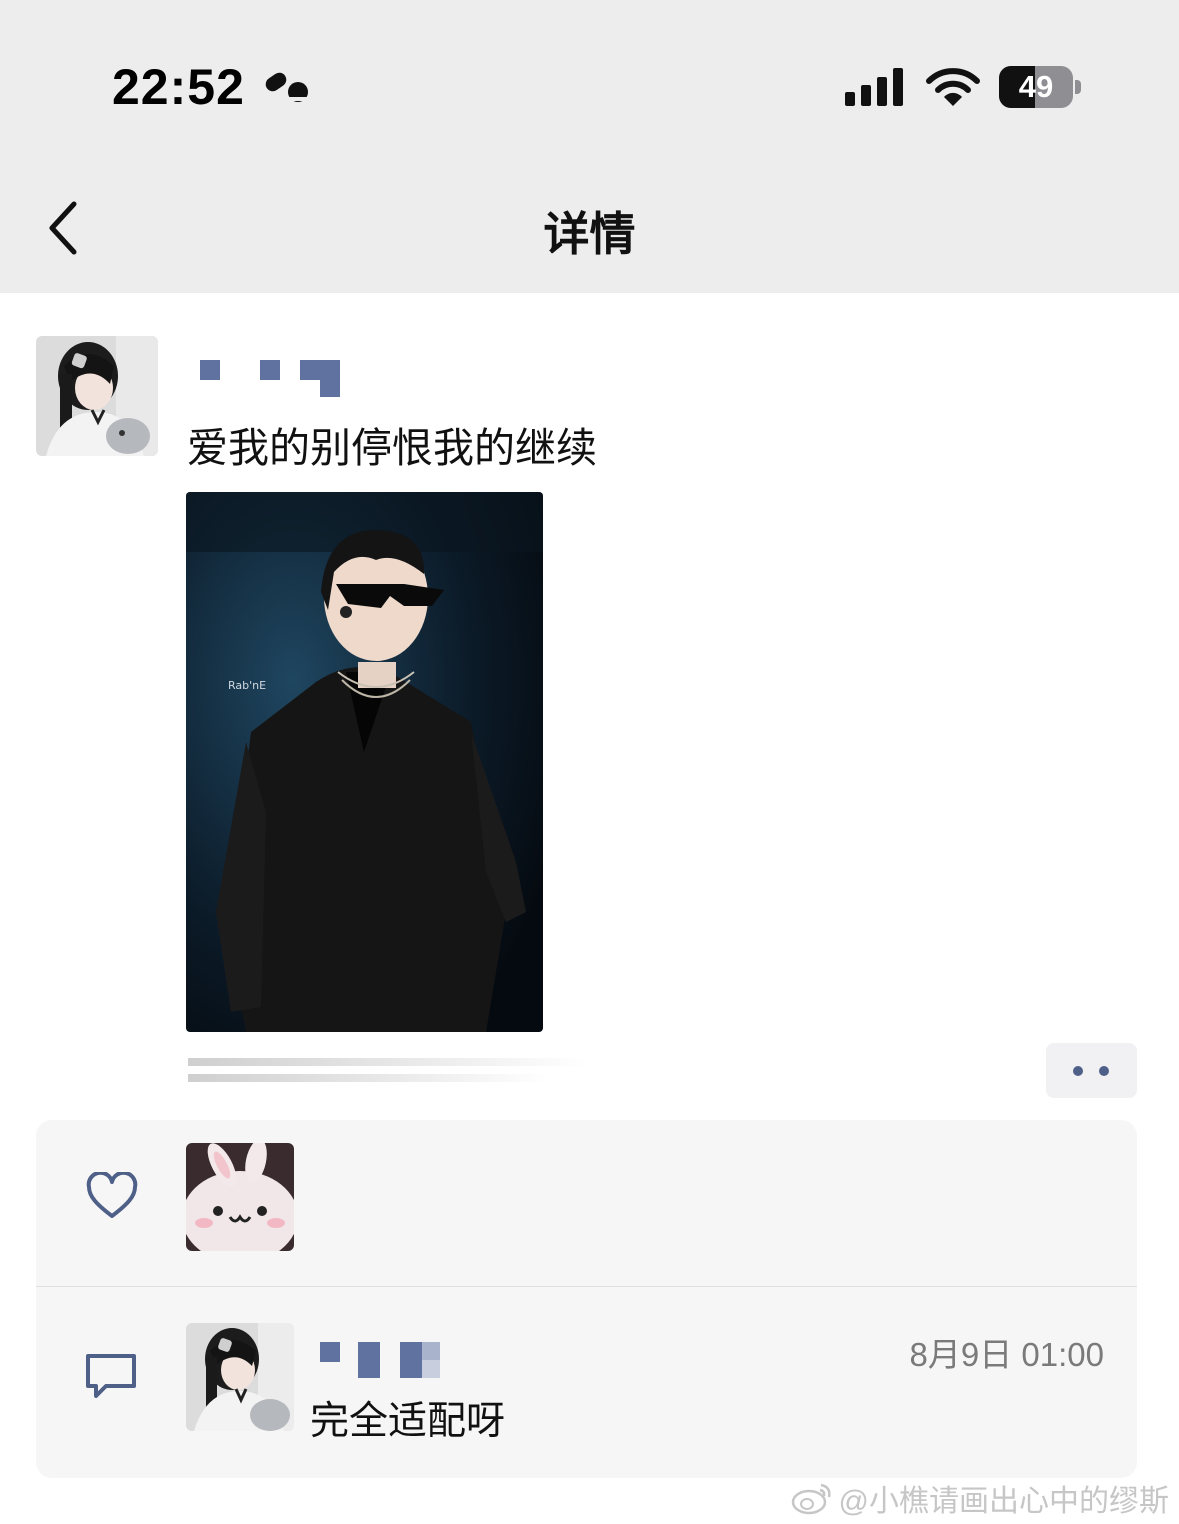 The image size is (1179, 1524). Describe the element at coordinates (364, 762) in the screenshot. I see `post-image: Rab'nE` at that location.